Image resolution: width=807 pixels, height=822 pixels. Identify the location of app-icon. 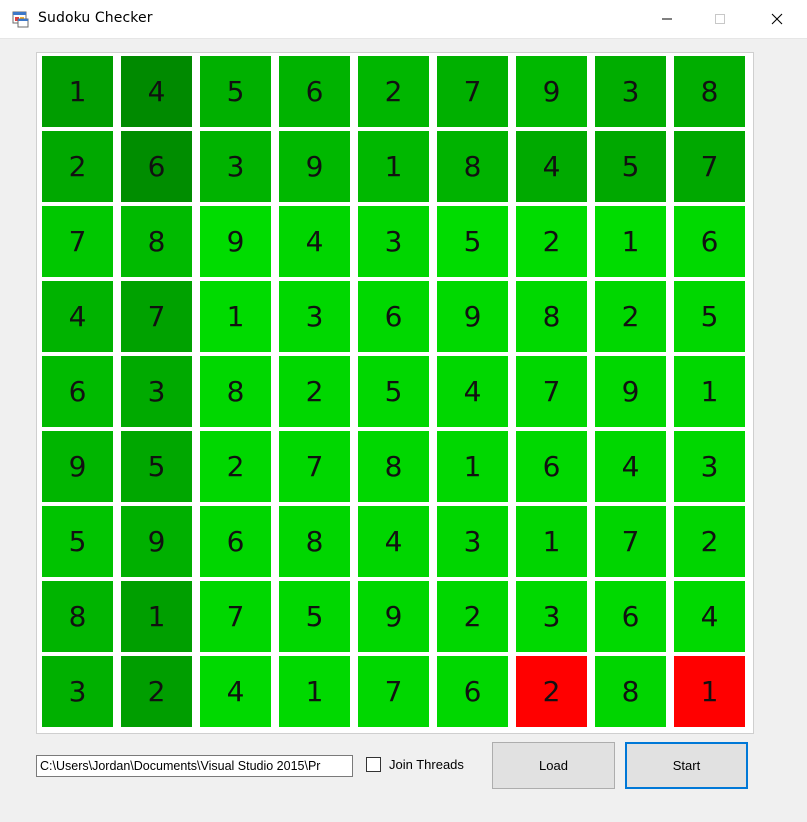
(21, 19).